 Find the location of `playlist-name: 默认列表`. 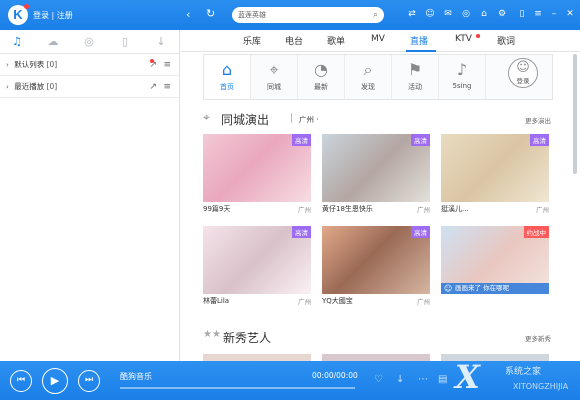

playlist-name: 默认列表 is located at coordinates (29, 64).